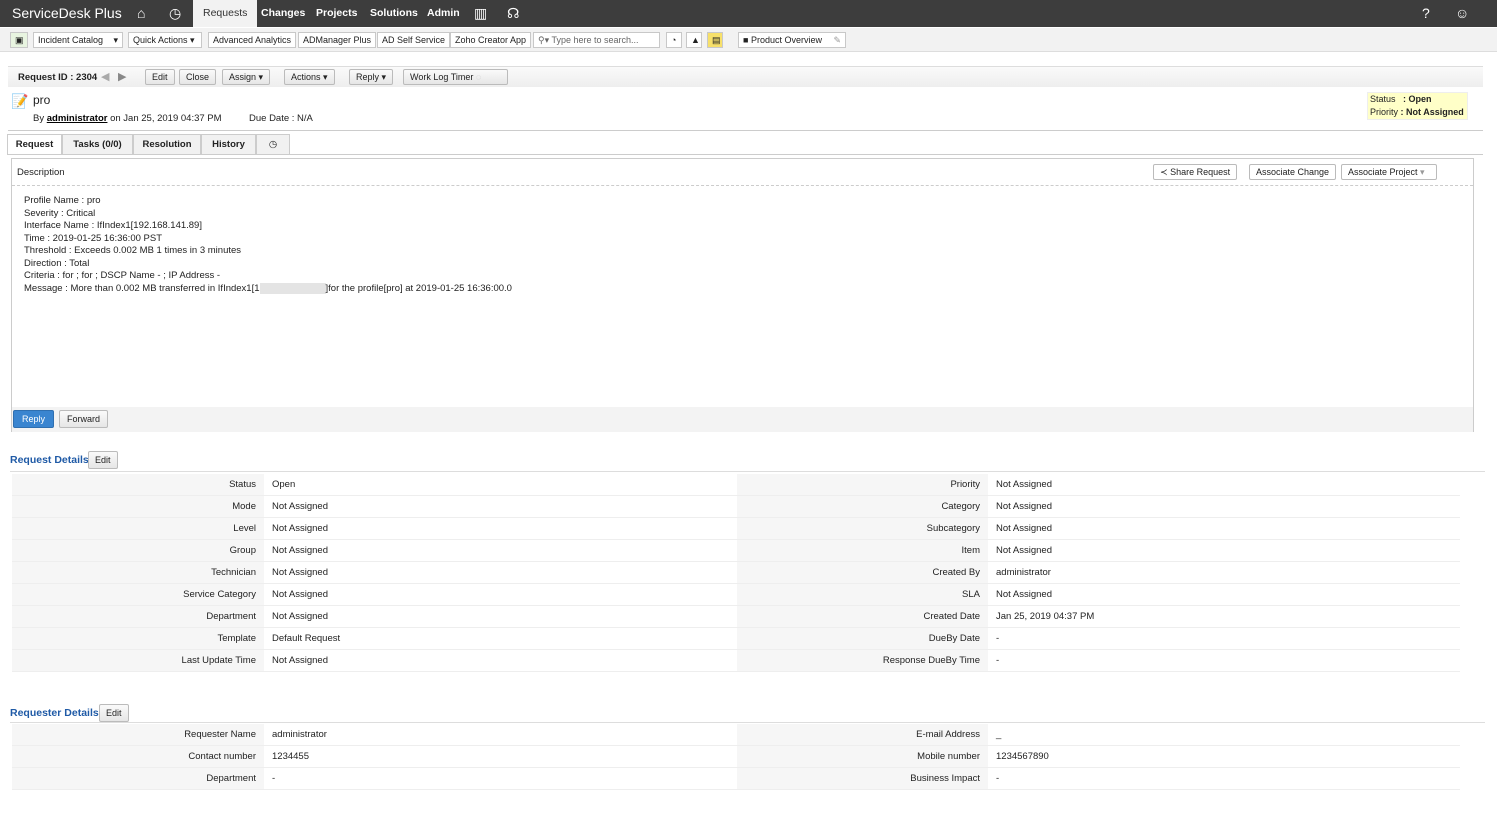 The height and width of the screenshot is (821, 1497). I want to click on nav-projects: Projects, so click(336, 13).